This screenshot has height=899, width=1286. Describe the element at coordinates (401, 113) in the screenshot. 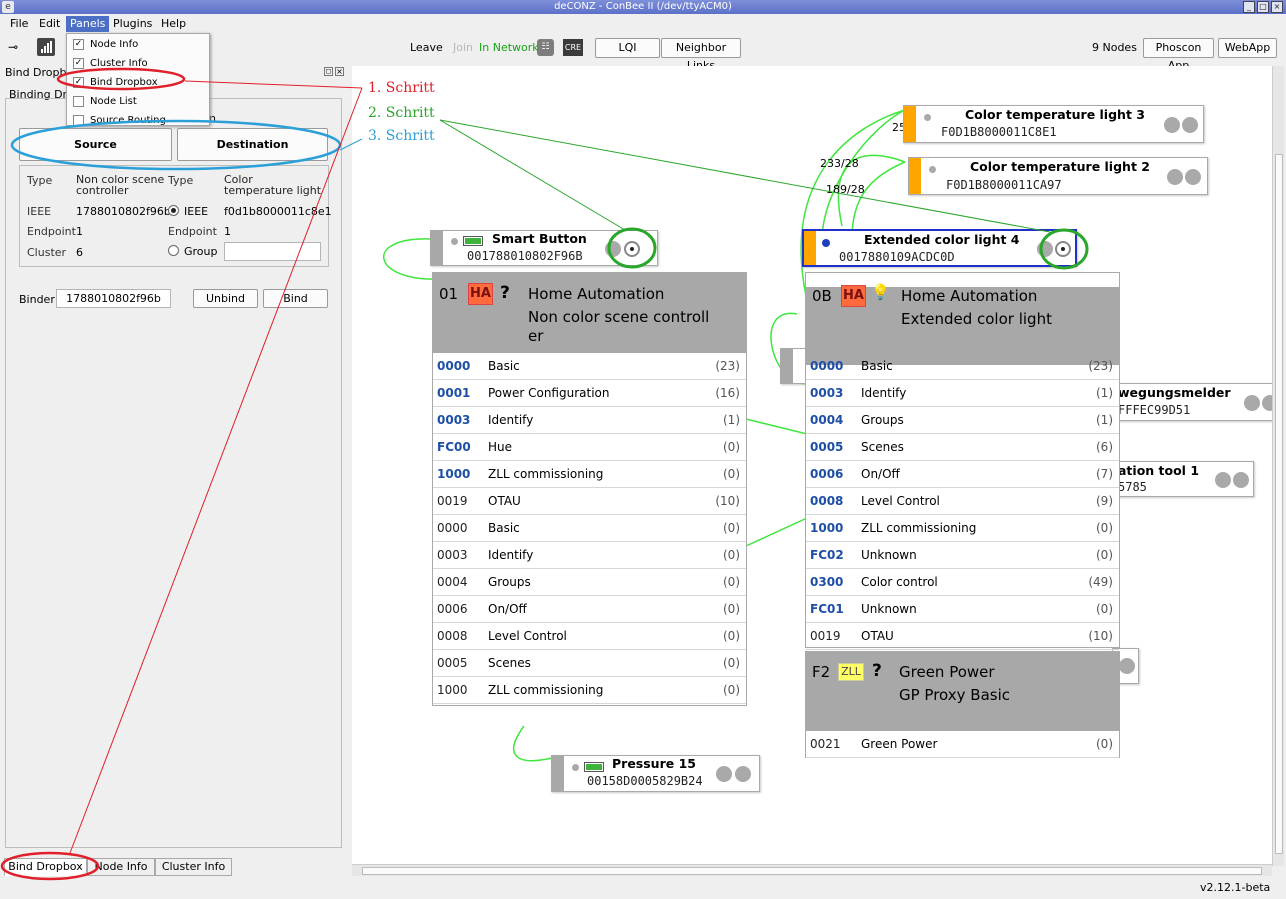

I see `annotation-step-2: 2. Schritt` at that location.